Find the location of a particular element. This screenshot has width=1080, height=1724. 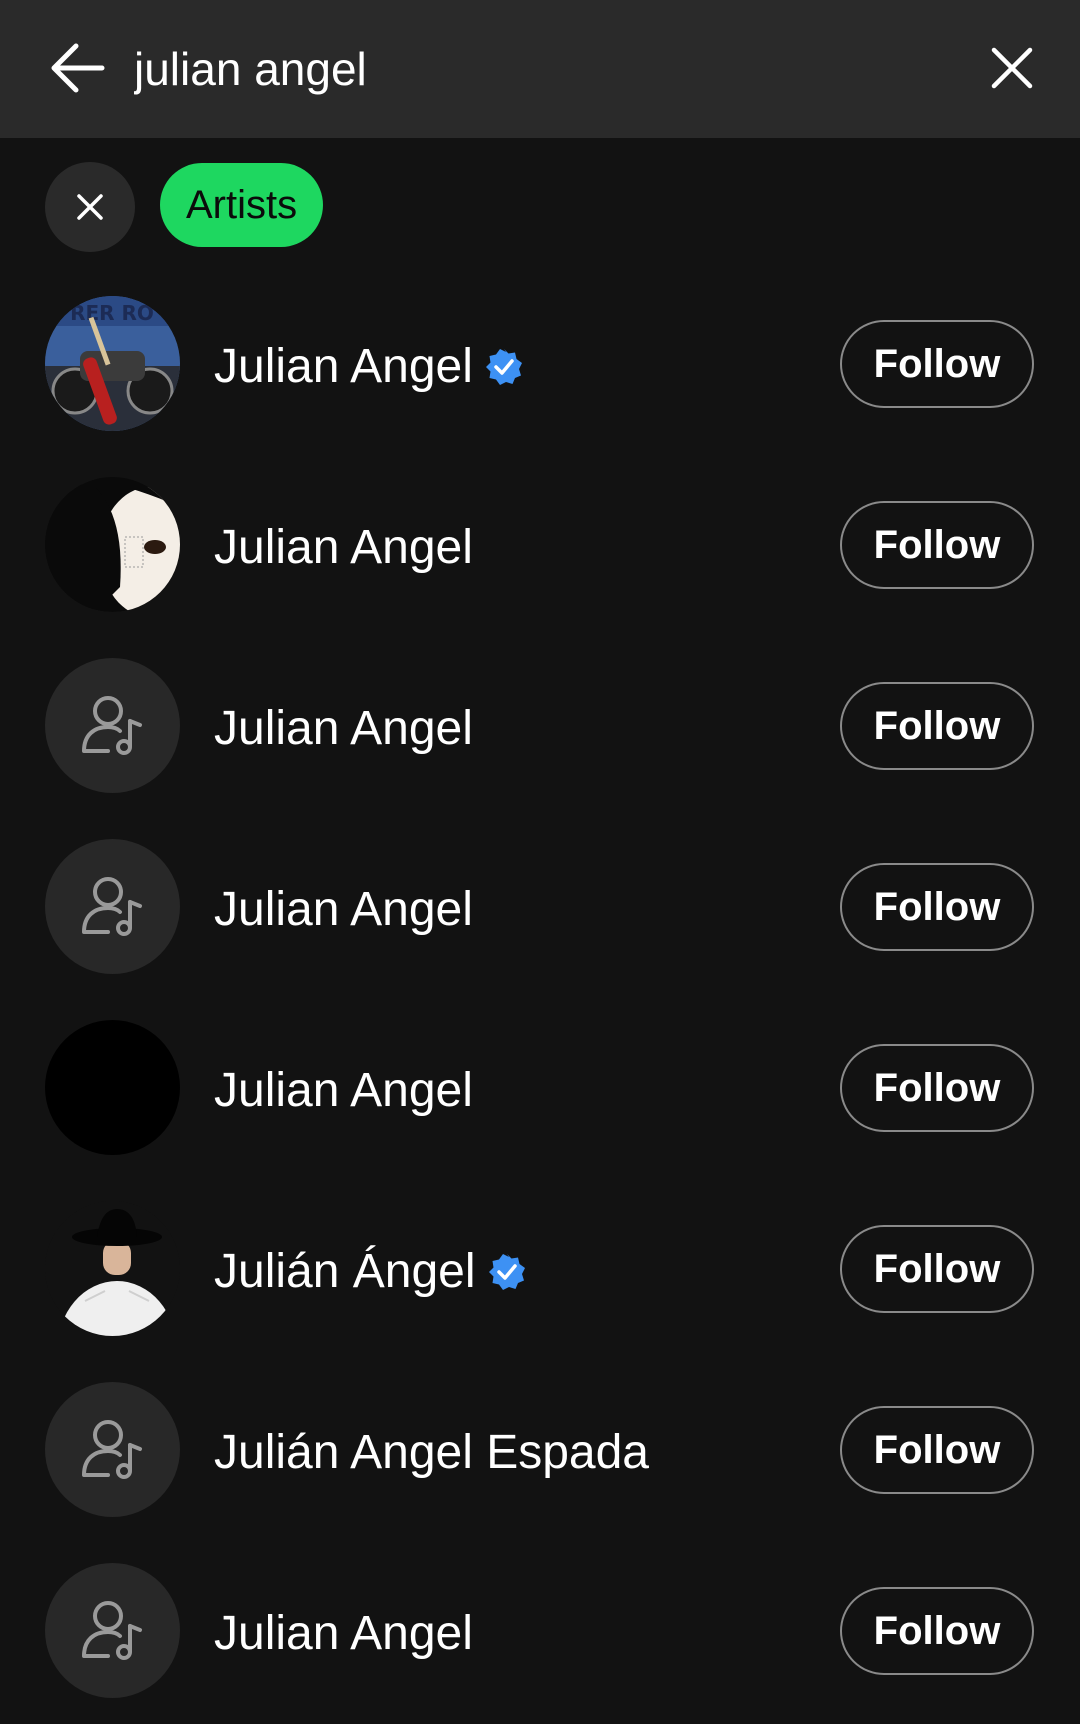

search-header is located at coordinates (540, 69).